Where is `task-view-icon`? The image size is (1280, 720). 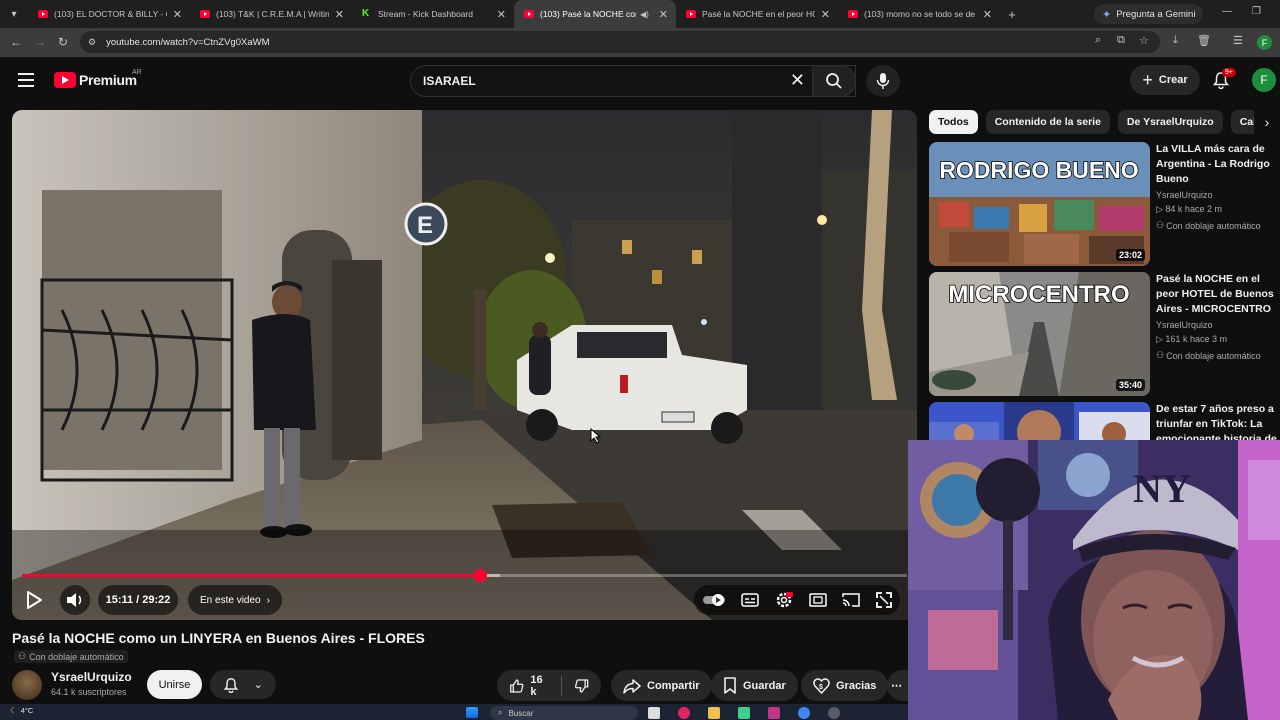 task-view-icon is located at coordinates (654, 713).